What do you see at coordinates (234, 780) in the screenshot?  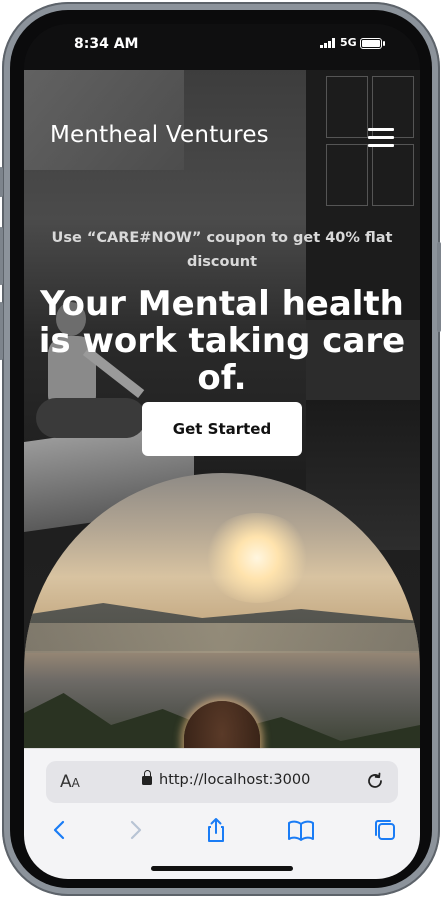 I see `url-text: http://localhost:3000` at bounding box center [234, 780].